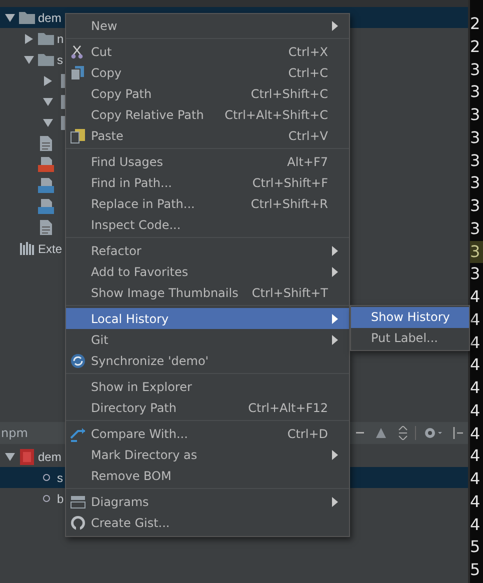 This screenshot has height=583, width=483. Describe the element at coordinates (50, 249) in the screenshot. I see `tree-label: Exte` at that location.